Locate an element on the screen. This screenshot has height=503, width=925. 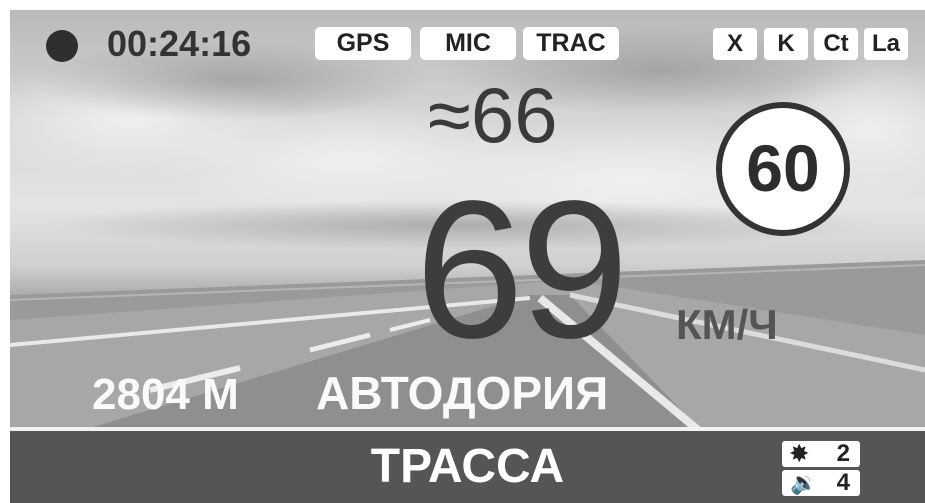
current-speed: 69 is located at coordinates (522, 269).